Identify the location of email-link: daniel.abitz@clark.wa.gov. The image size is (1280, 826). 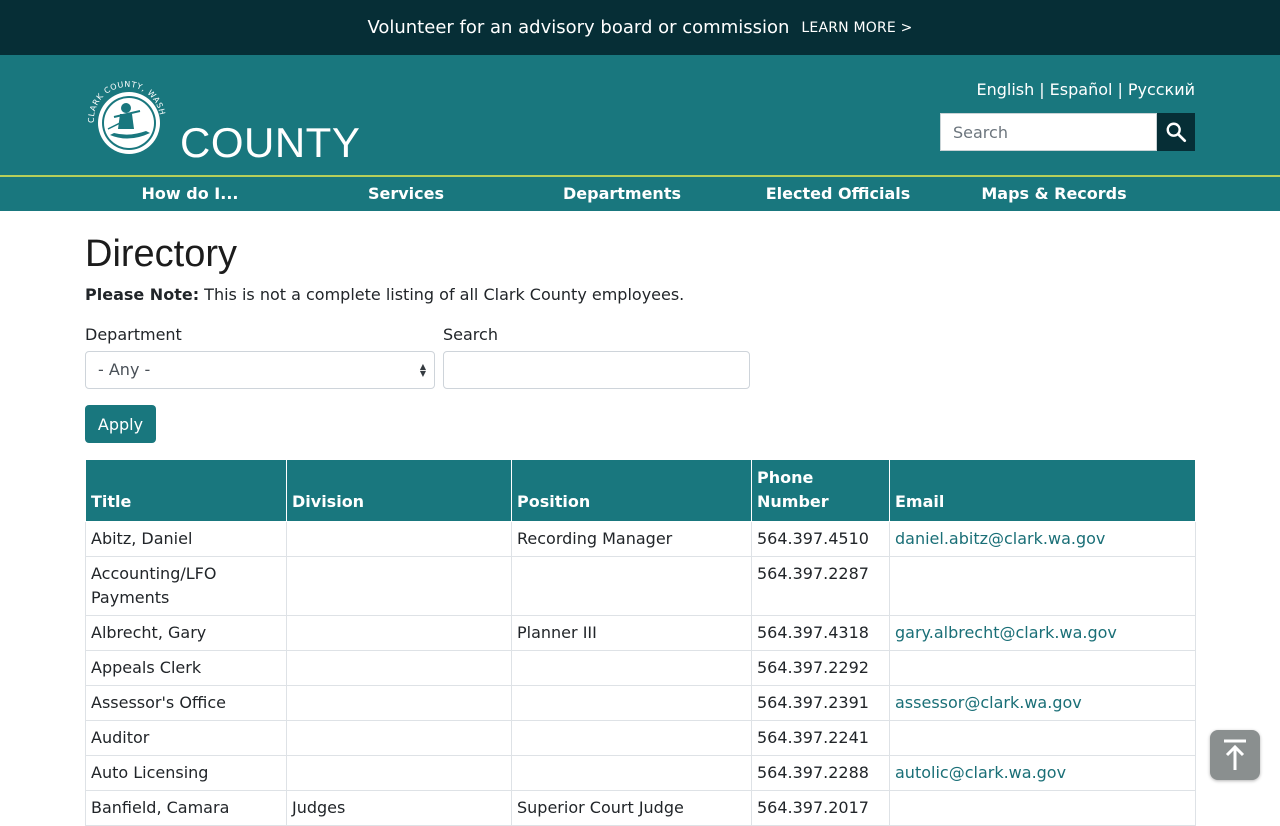
(1000, 538).